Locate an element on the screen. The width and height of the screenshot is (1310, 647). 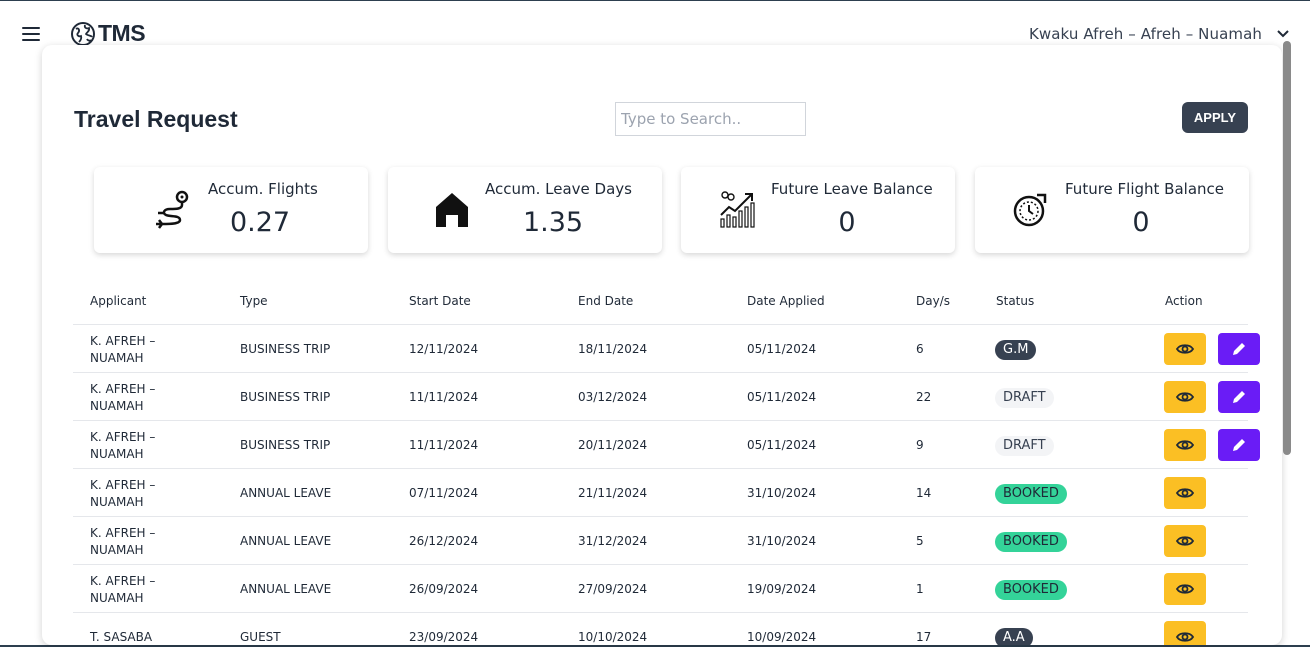
menu-icon is located at coordinates (31, 34).